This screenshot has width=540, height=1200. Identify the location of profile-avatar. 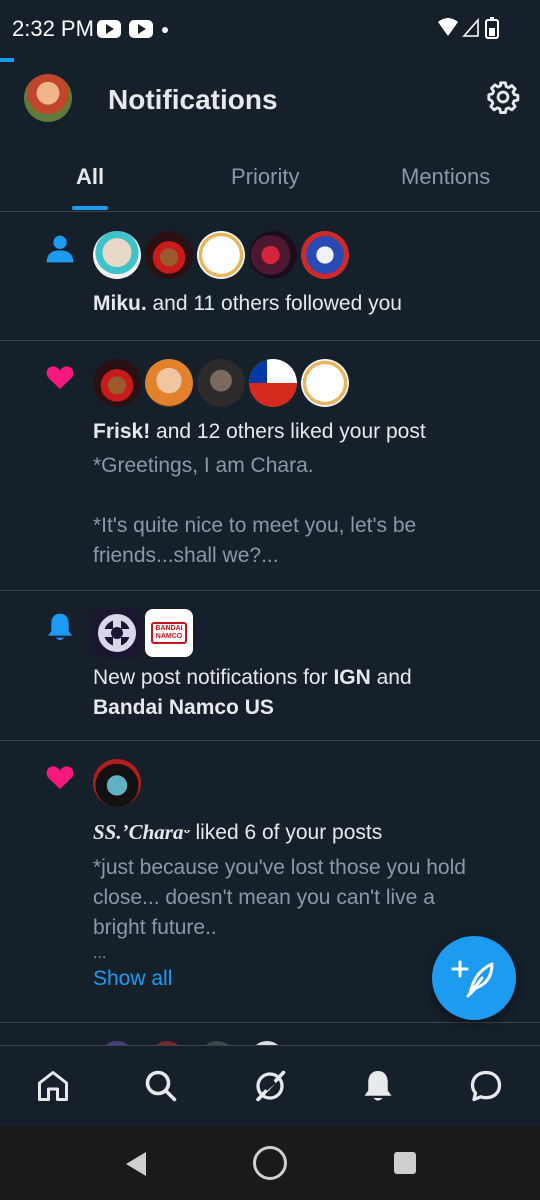
(48, 98).